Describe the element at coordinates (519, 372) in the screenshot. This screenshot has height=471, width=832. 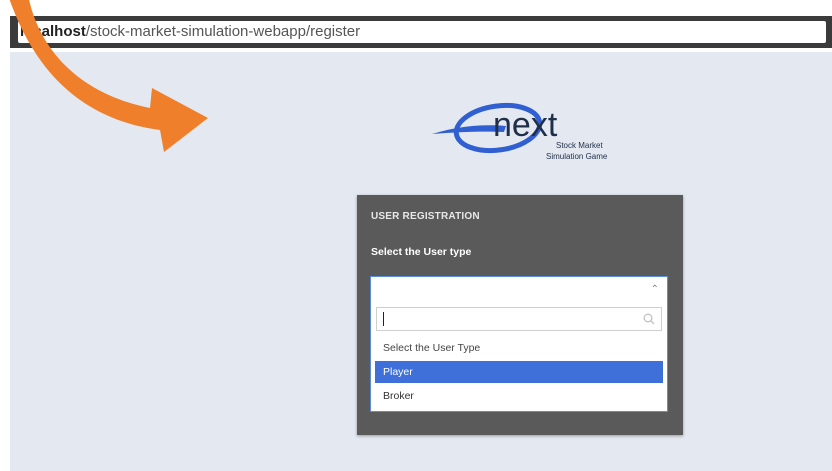
I see `option-player: Player` at that location.